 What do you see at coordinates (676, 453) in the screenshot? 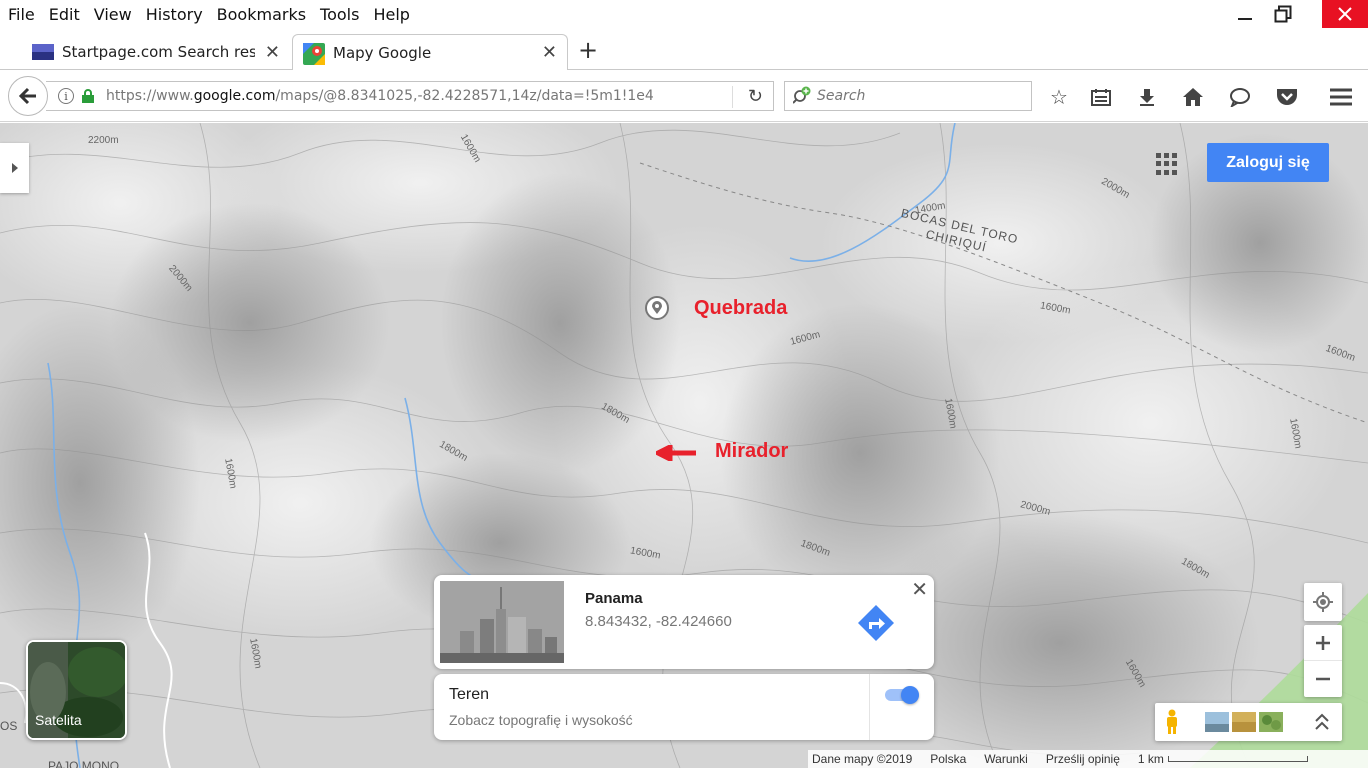
I see `annotation-arrow-icon` at bounding box center [676, 453].